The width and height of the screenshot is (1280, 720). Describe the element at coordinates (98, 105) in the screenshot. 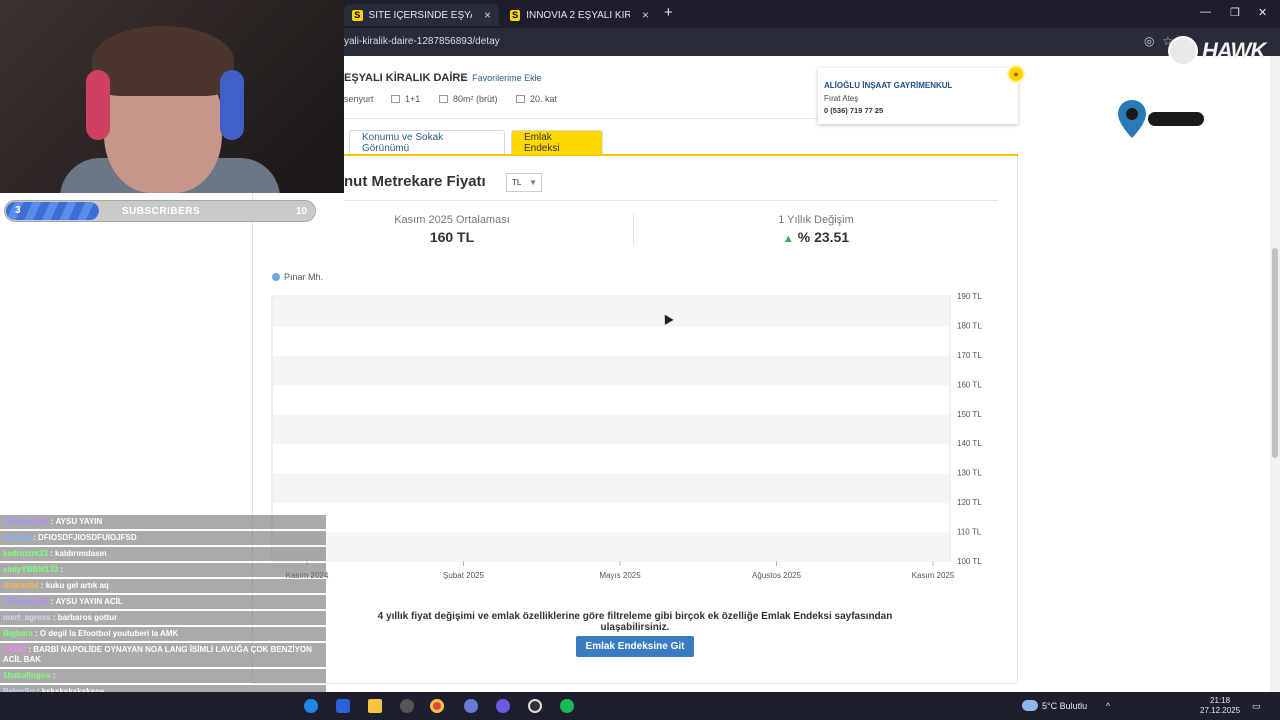

I see `headphones-icon` at that location.